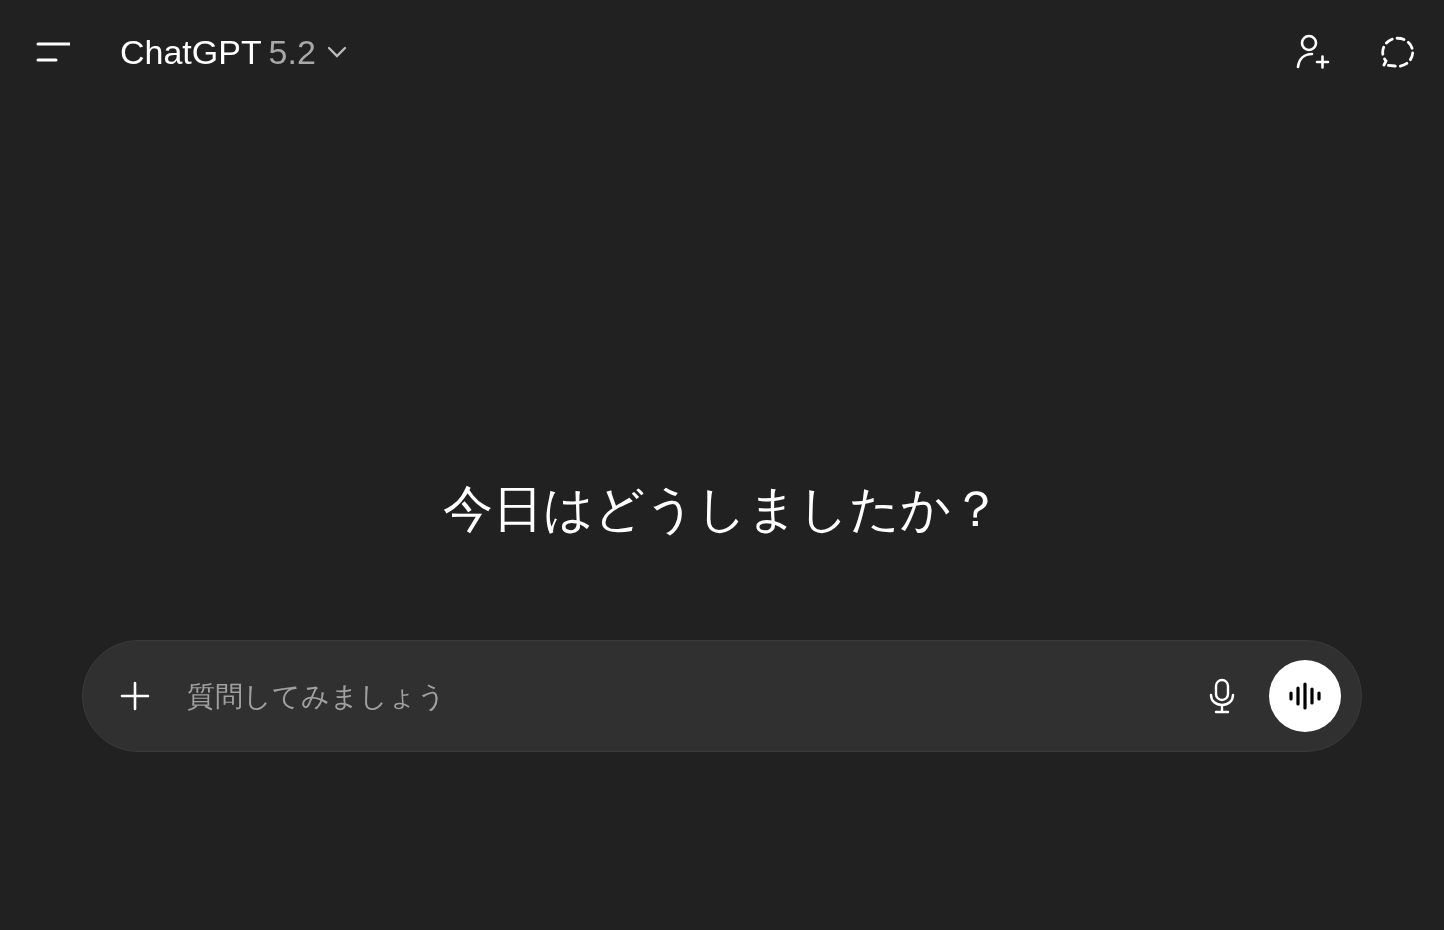  Describe the element at coordinates (135, 696) in the screenshot. I see `plus-icon` at that location.